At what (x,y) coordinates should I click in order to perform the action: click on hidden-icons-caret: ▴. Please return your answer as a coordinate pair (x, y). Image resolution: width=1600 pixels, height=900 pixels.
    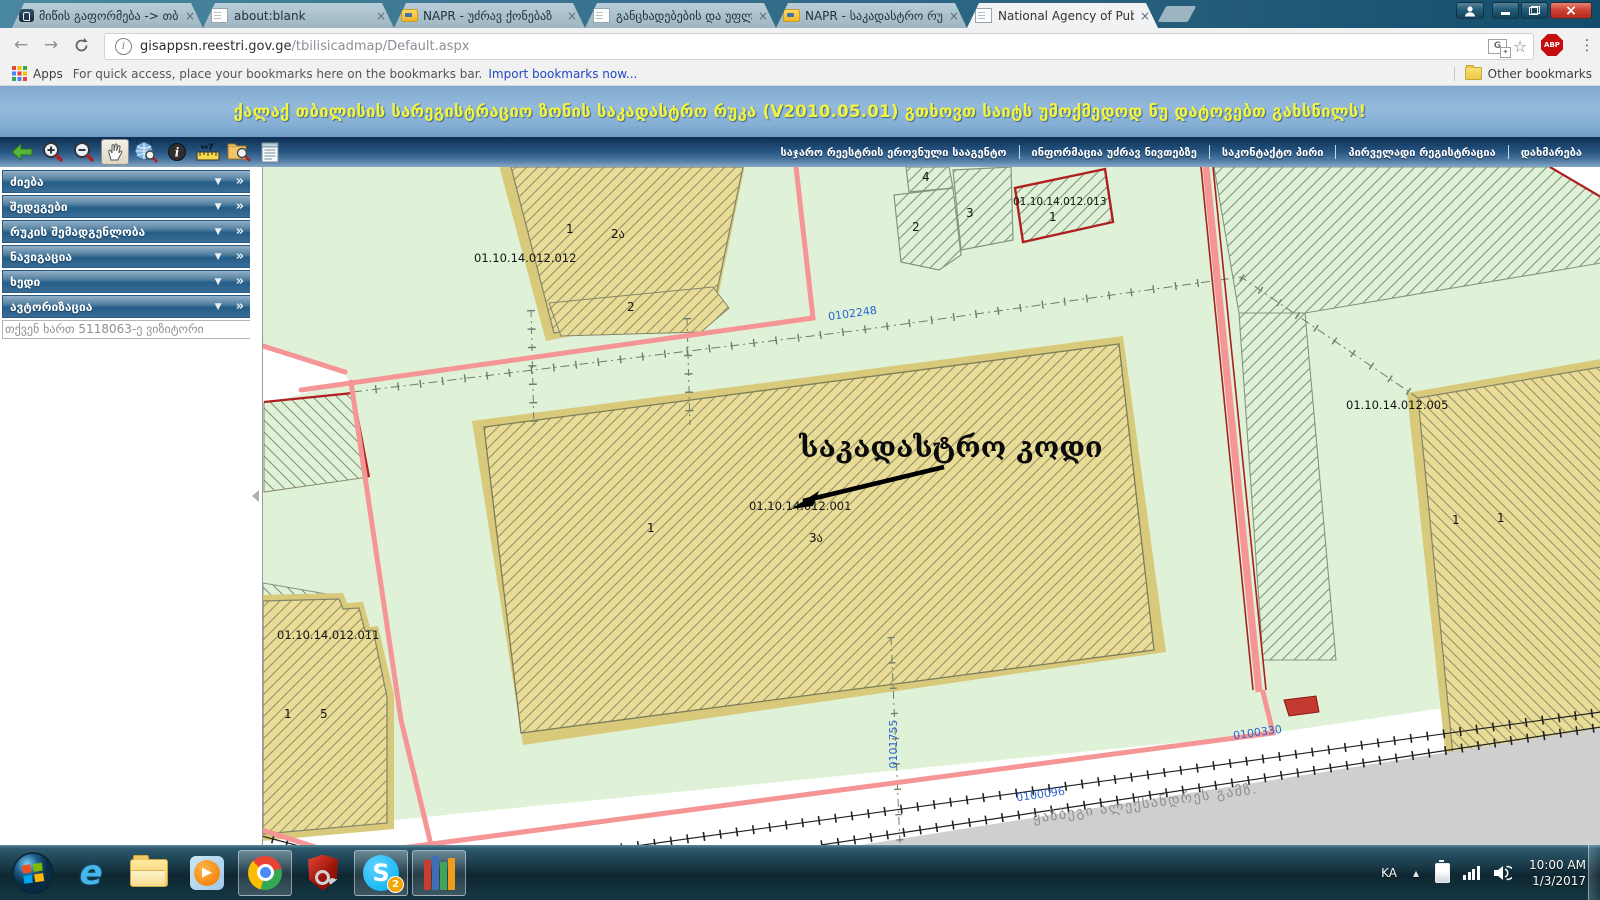
    Looking at the image, I should click on (1416, 873).